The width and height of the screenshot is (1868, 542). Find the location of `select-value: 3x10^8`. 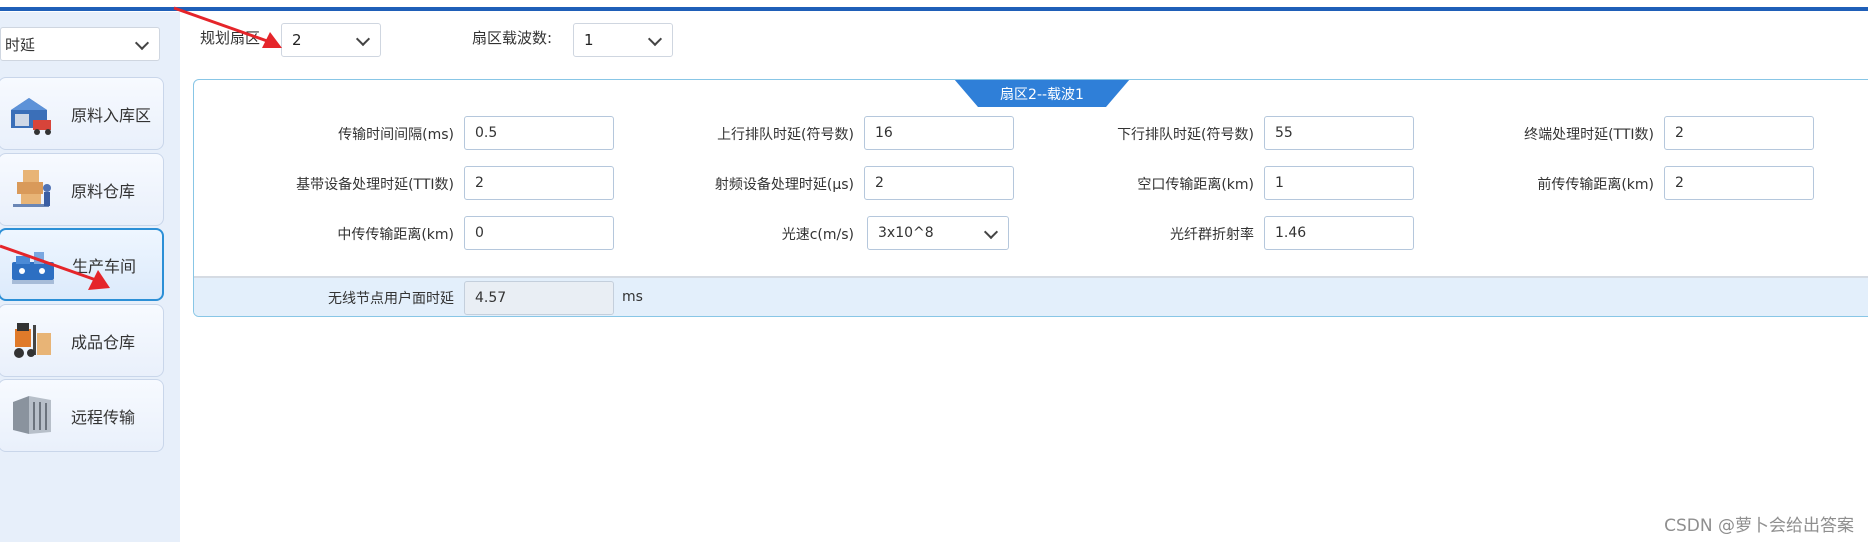

select-value: 3x10^8 is located at coordinates (906, 233).